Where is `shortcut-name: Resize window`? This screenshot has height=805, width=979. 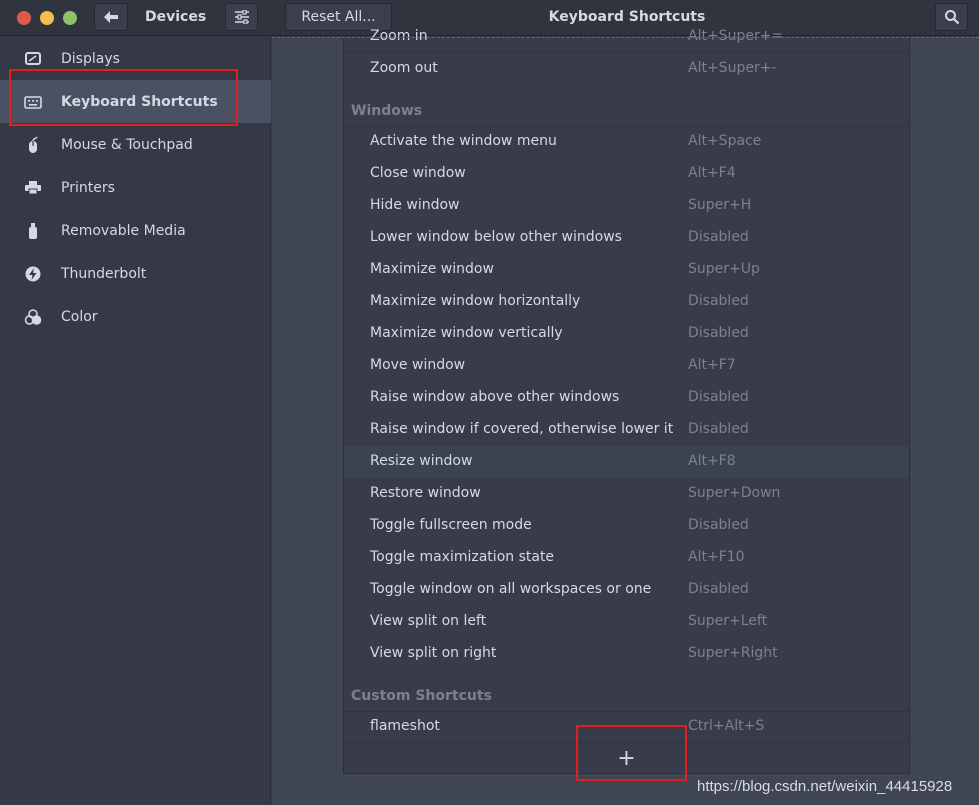 shortcut-name: Resize window is located at coordinates (421, 461).